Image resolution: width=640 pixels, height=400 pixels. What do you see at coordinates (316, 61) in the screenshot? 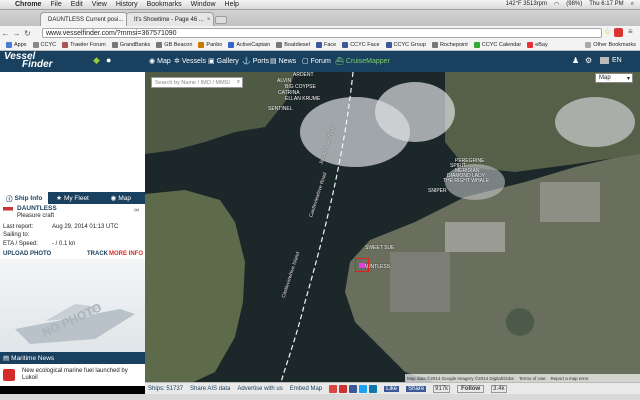
I see `nav-forum: ▢ Forum` at bounding box center [316, 61].